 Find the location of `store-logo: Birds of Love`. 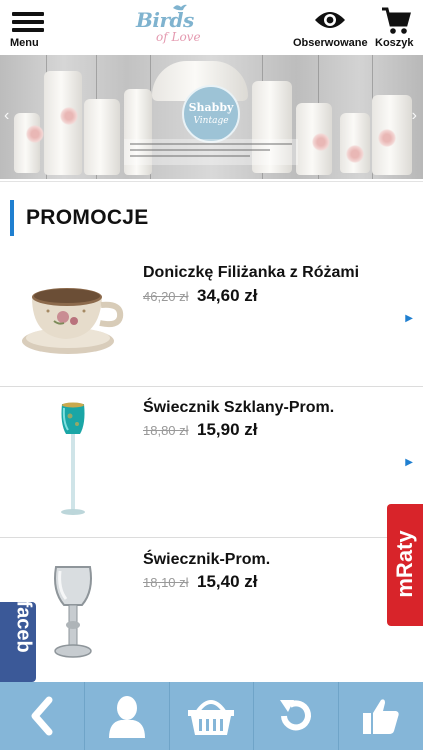

store-logo: Birds of Love is located at coordinates (169, 26).